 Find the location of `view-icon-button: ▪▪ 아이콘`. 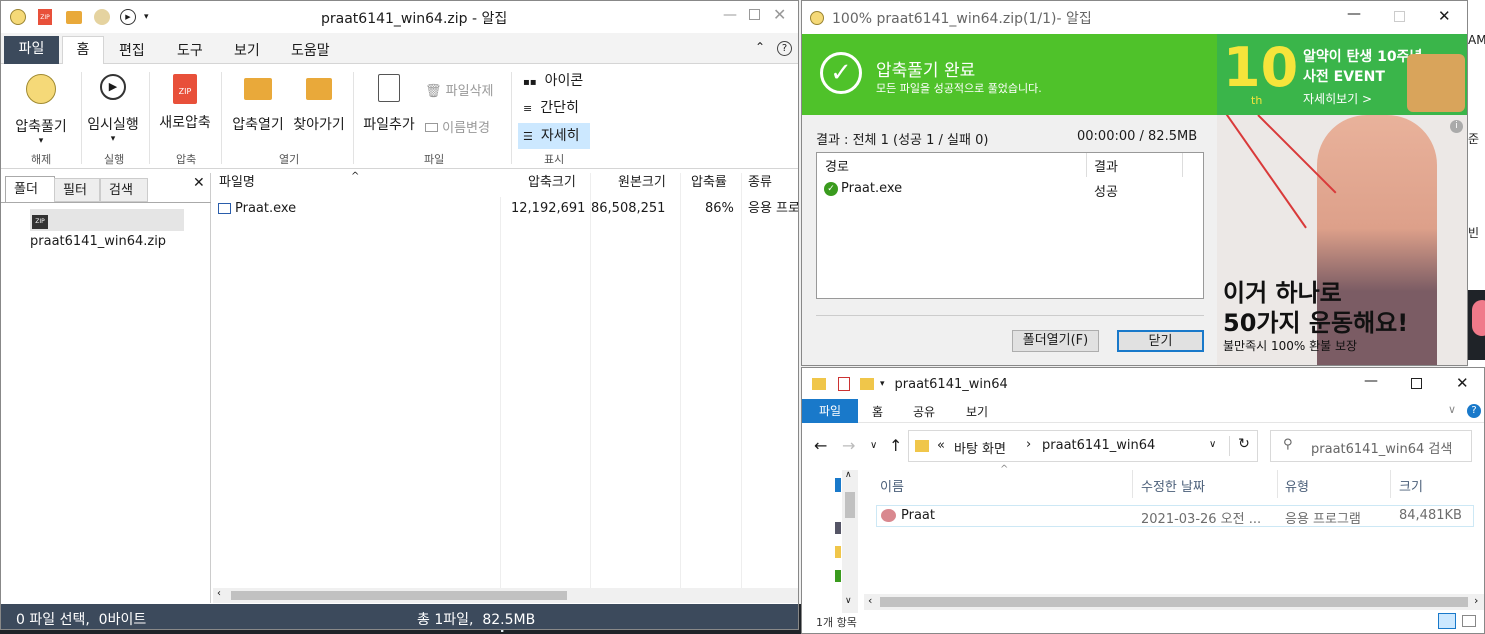

view-icon-button: ▪▪ 아이콘 is located at coordinates (554, 81).